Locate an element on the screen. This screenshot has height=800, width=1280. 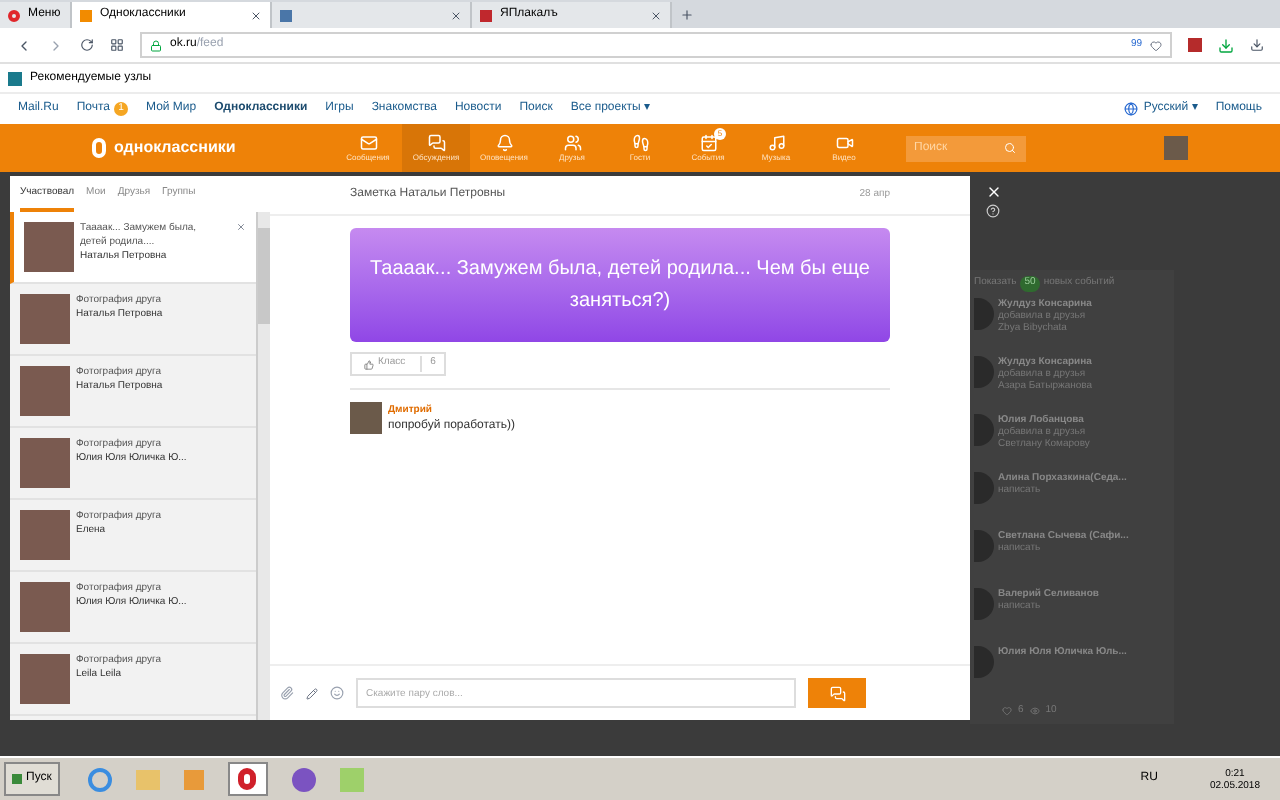
eye-icon is located at coordinates (1034, 710).